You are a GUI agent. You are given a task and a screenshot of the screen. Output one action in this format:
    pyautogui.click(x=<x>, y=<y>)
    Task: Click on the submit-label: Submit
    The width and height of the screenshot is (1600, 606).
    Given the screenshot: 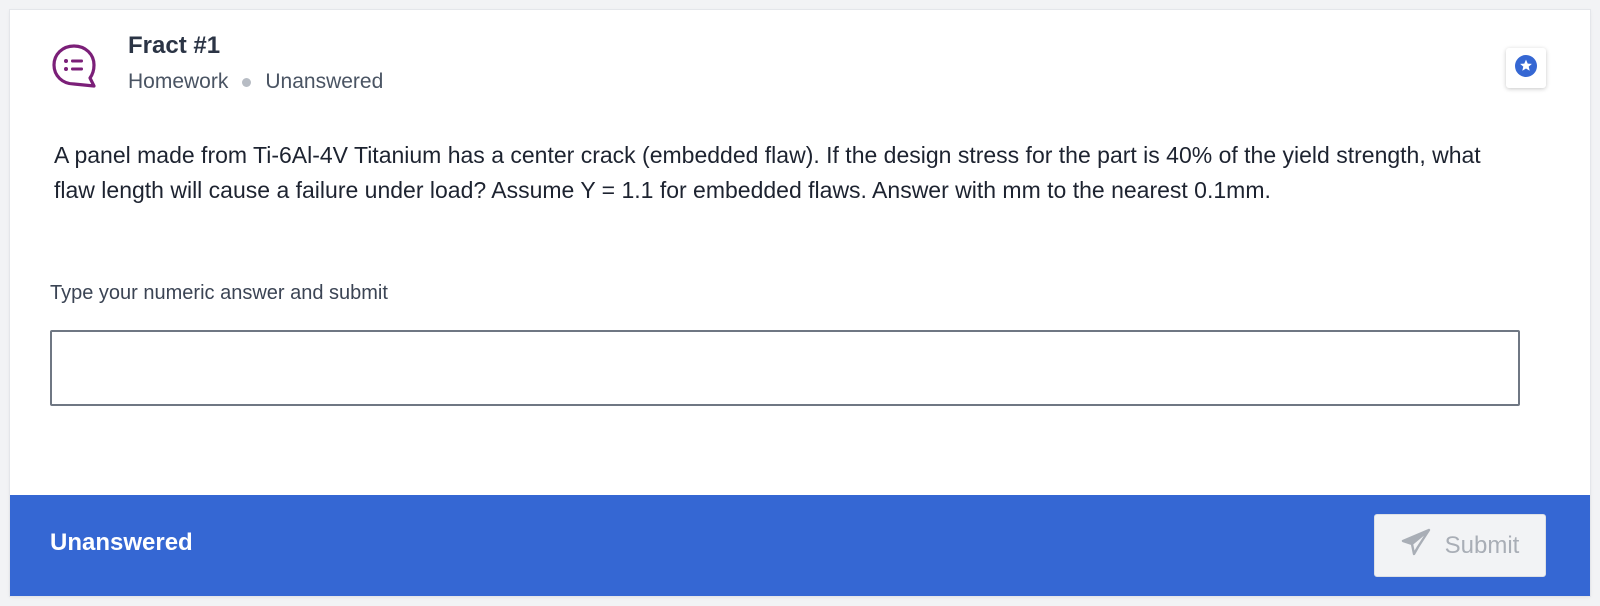 What is the action you would take?
    pyautogui.click(x=1482, y=545)
    